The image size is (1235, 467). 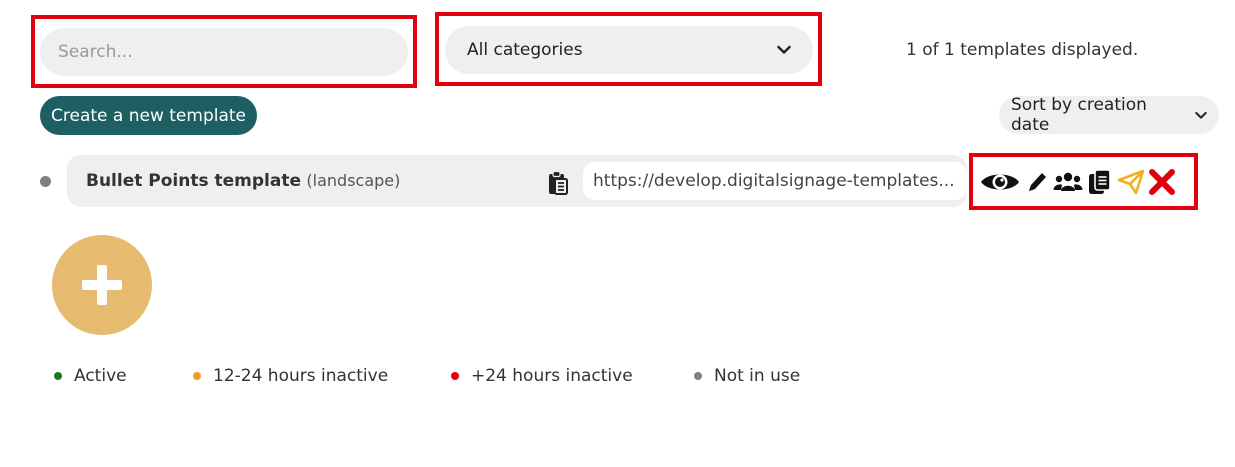 I want to click on category-selected-value: All categories, so click(x=525, y=50).